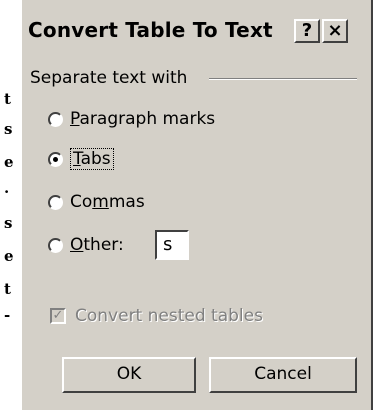 Image resolution: width=373 pixels, height=410 pixels. I want to click on radio-paragraph-marks: Paragraph marks, so click(131, 119).